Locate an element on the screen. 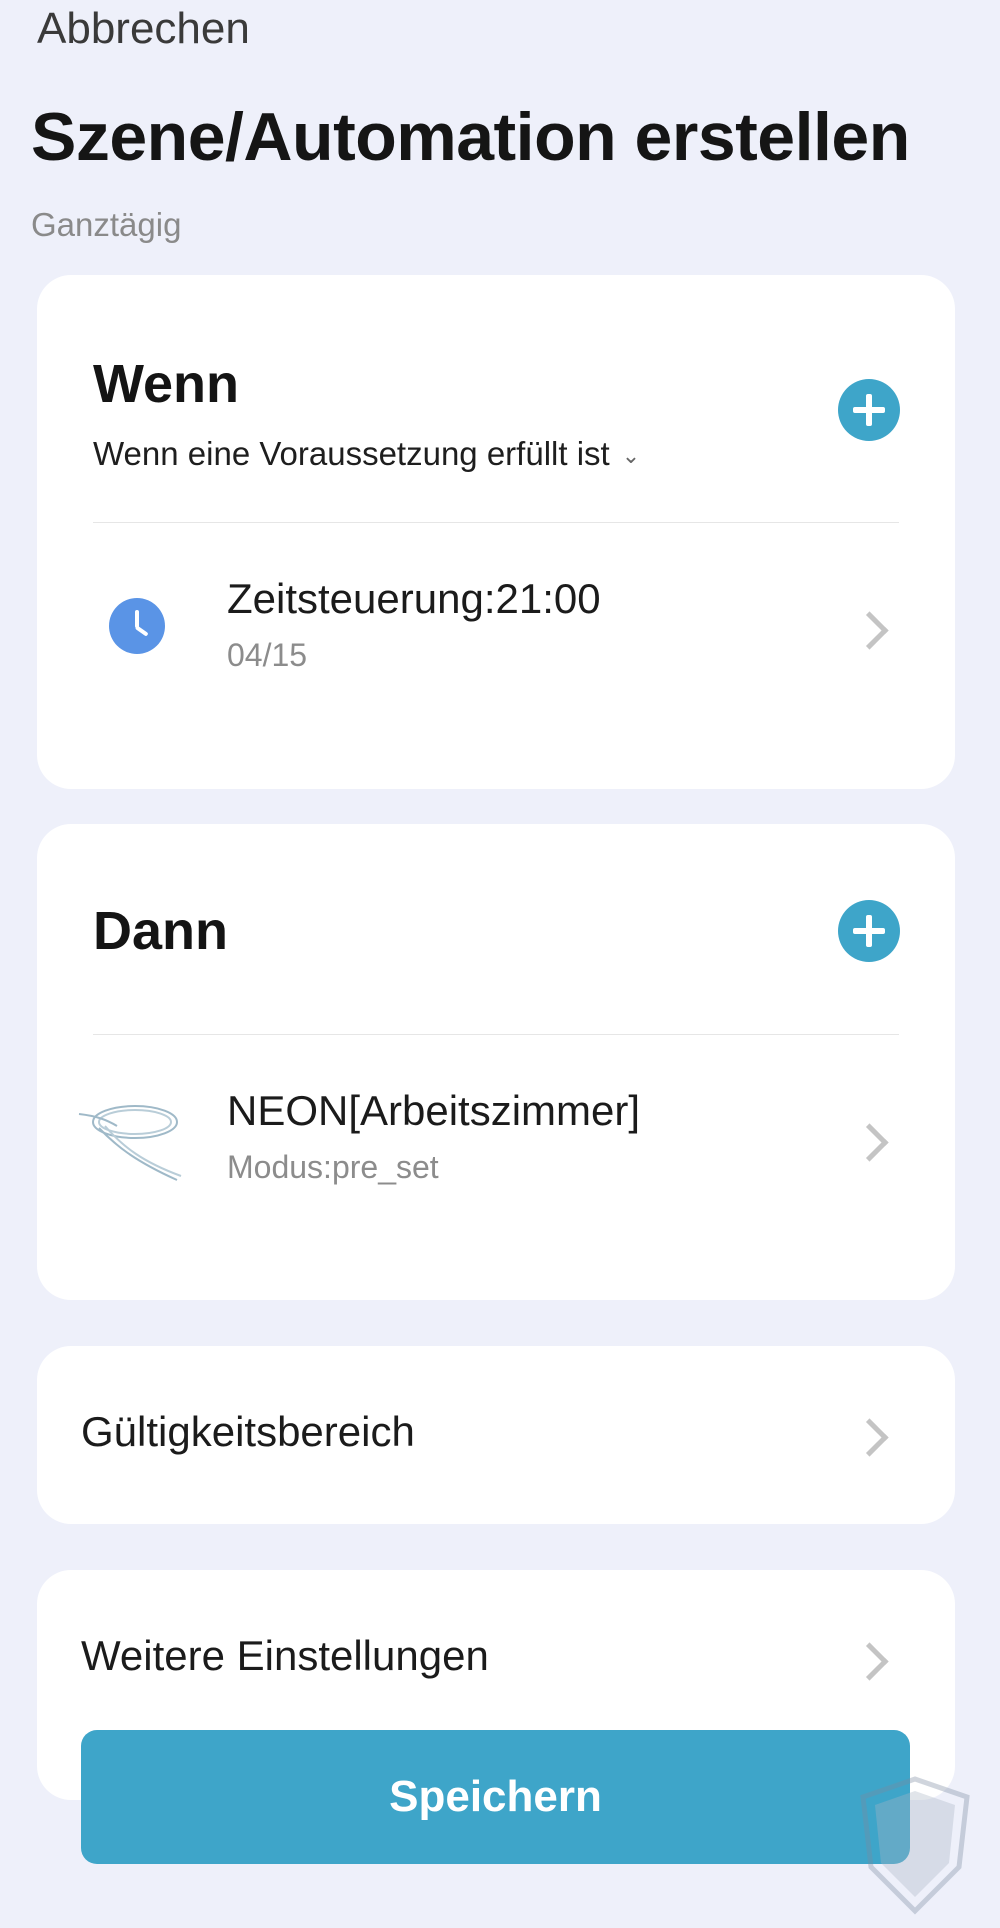  chevron-down-icon: ⌄ is located at coordinates (631, 456).